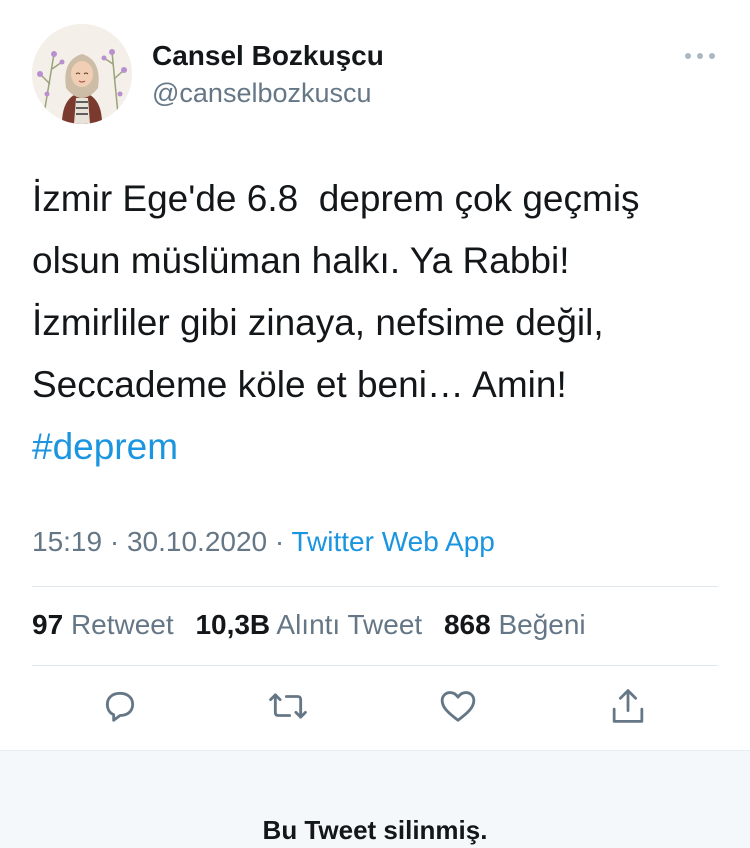  What do you see at coordinates (67, 541) in the screenshot?
I see `tweet-time: 15:19` at bounding box center [67, 541].